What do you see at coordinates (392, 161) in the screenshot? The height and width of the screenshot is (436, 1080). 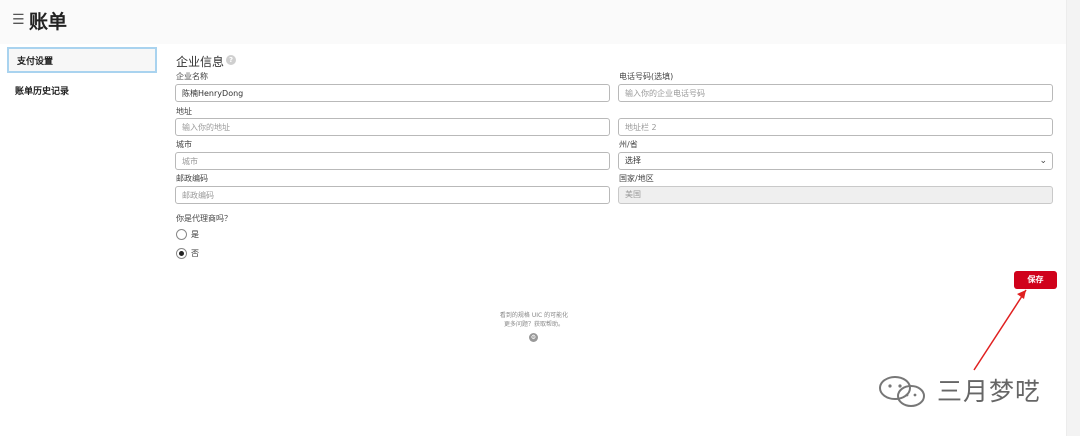 I see `city-input` at bounding box center [392, 161].